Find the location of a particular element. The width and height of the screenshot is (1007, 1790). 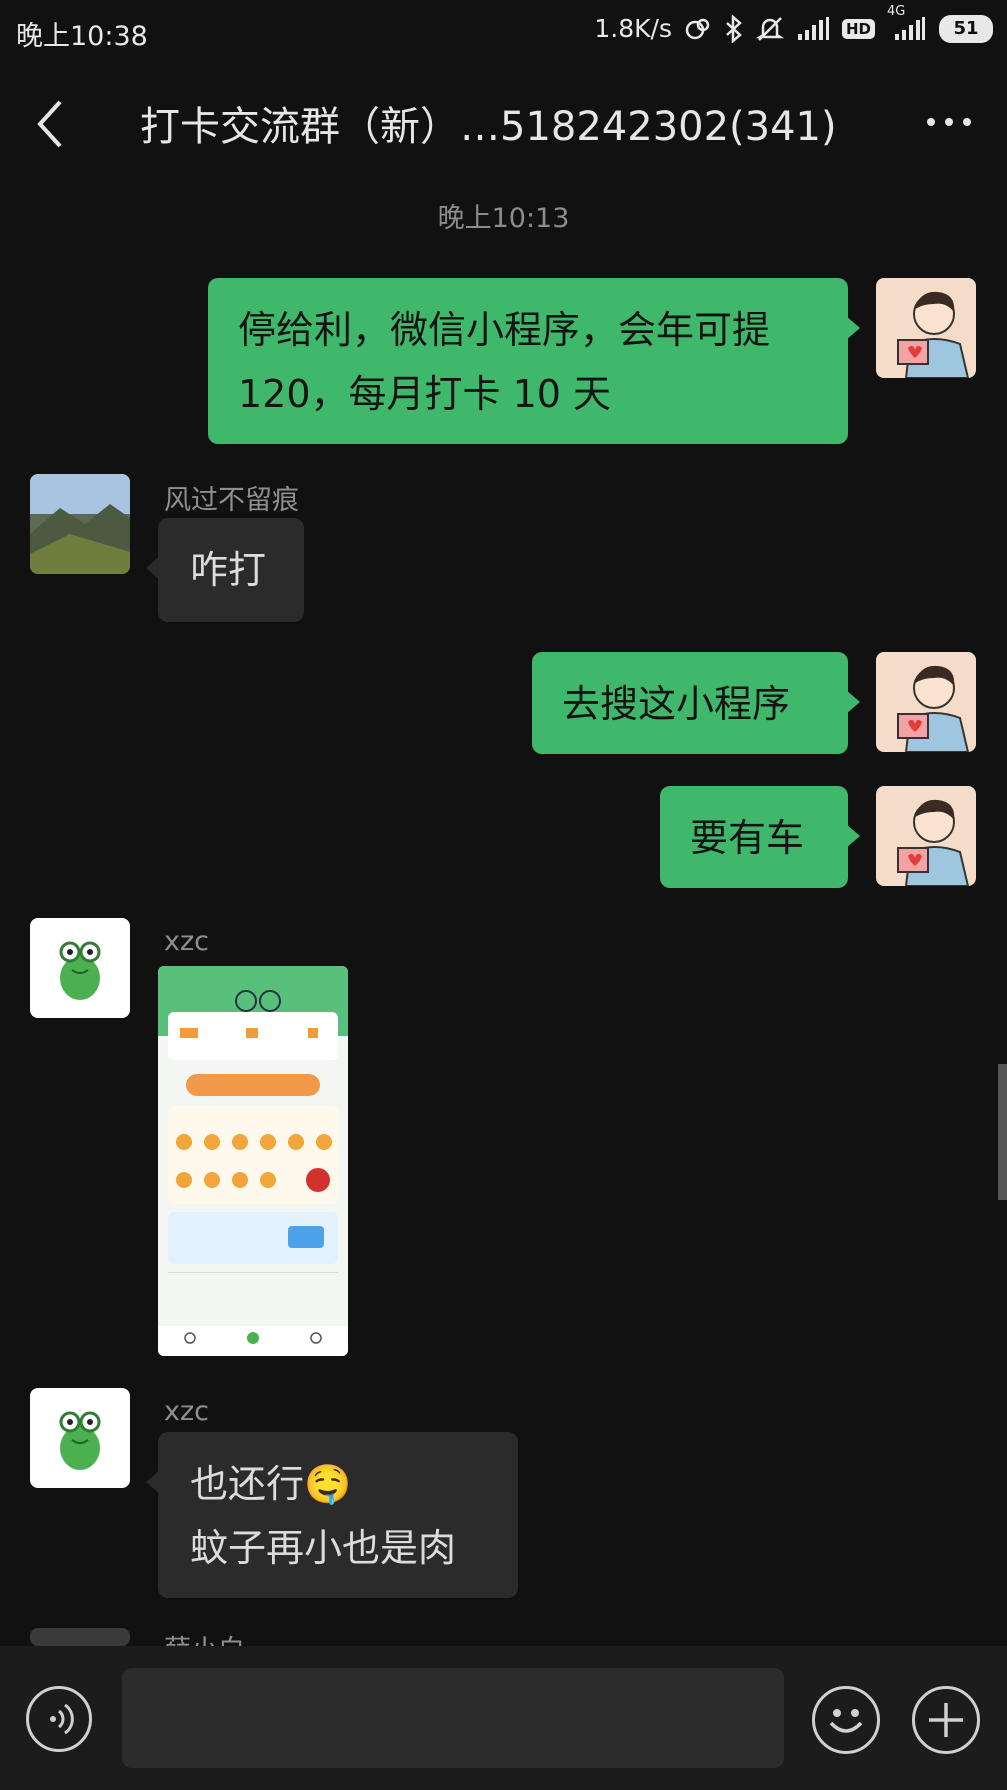

emoji-icon is located at coordinates (846, 1720).